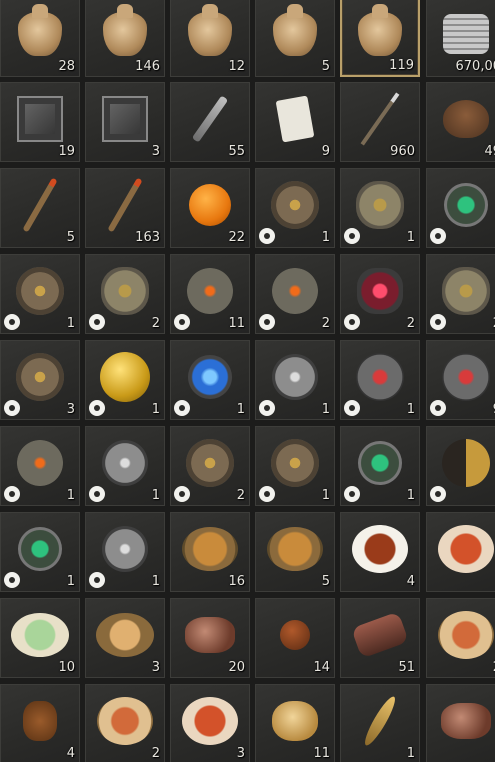  What do you see at coordinates (125, 205) in the screenshot?
I see `torch-arrow-icon` at bounding box center [125, 205].